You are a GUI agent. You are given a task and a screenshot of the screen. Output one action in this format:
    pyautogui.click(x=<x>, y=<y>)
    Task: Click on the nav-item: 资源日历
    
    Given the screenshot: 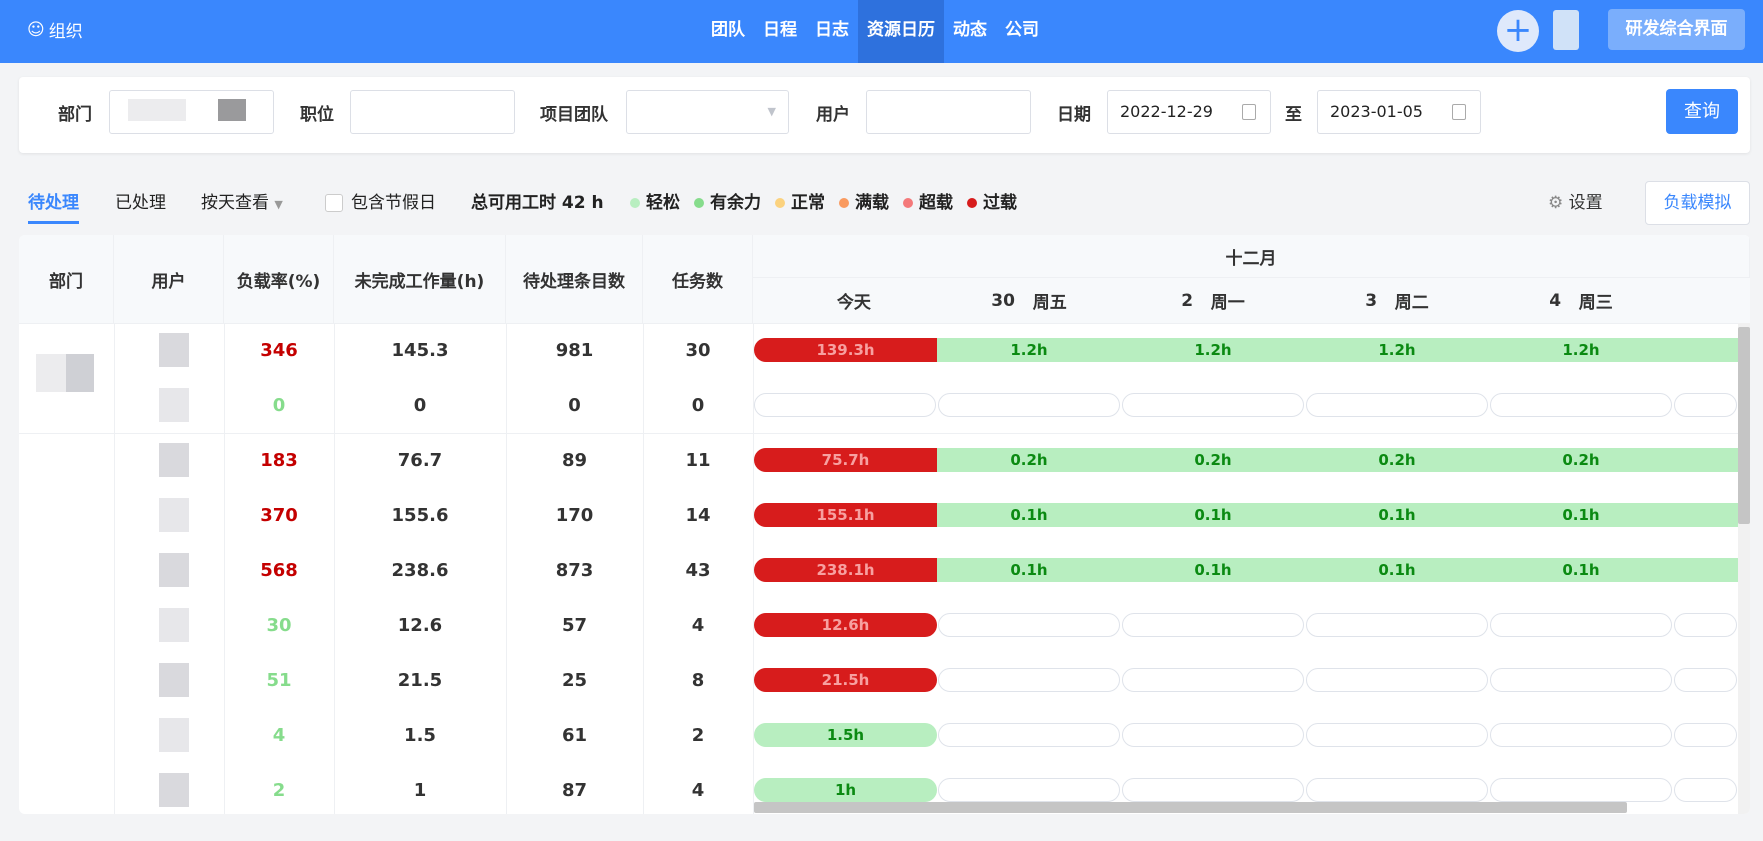 What is the action you would take?
    pyautogui.click(x=901, y=31)
    